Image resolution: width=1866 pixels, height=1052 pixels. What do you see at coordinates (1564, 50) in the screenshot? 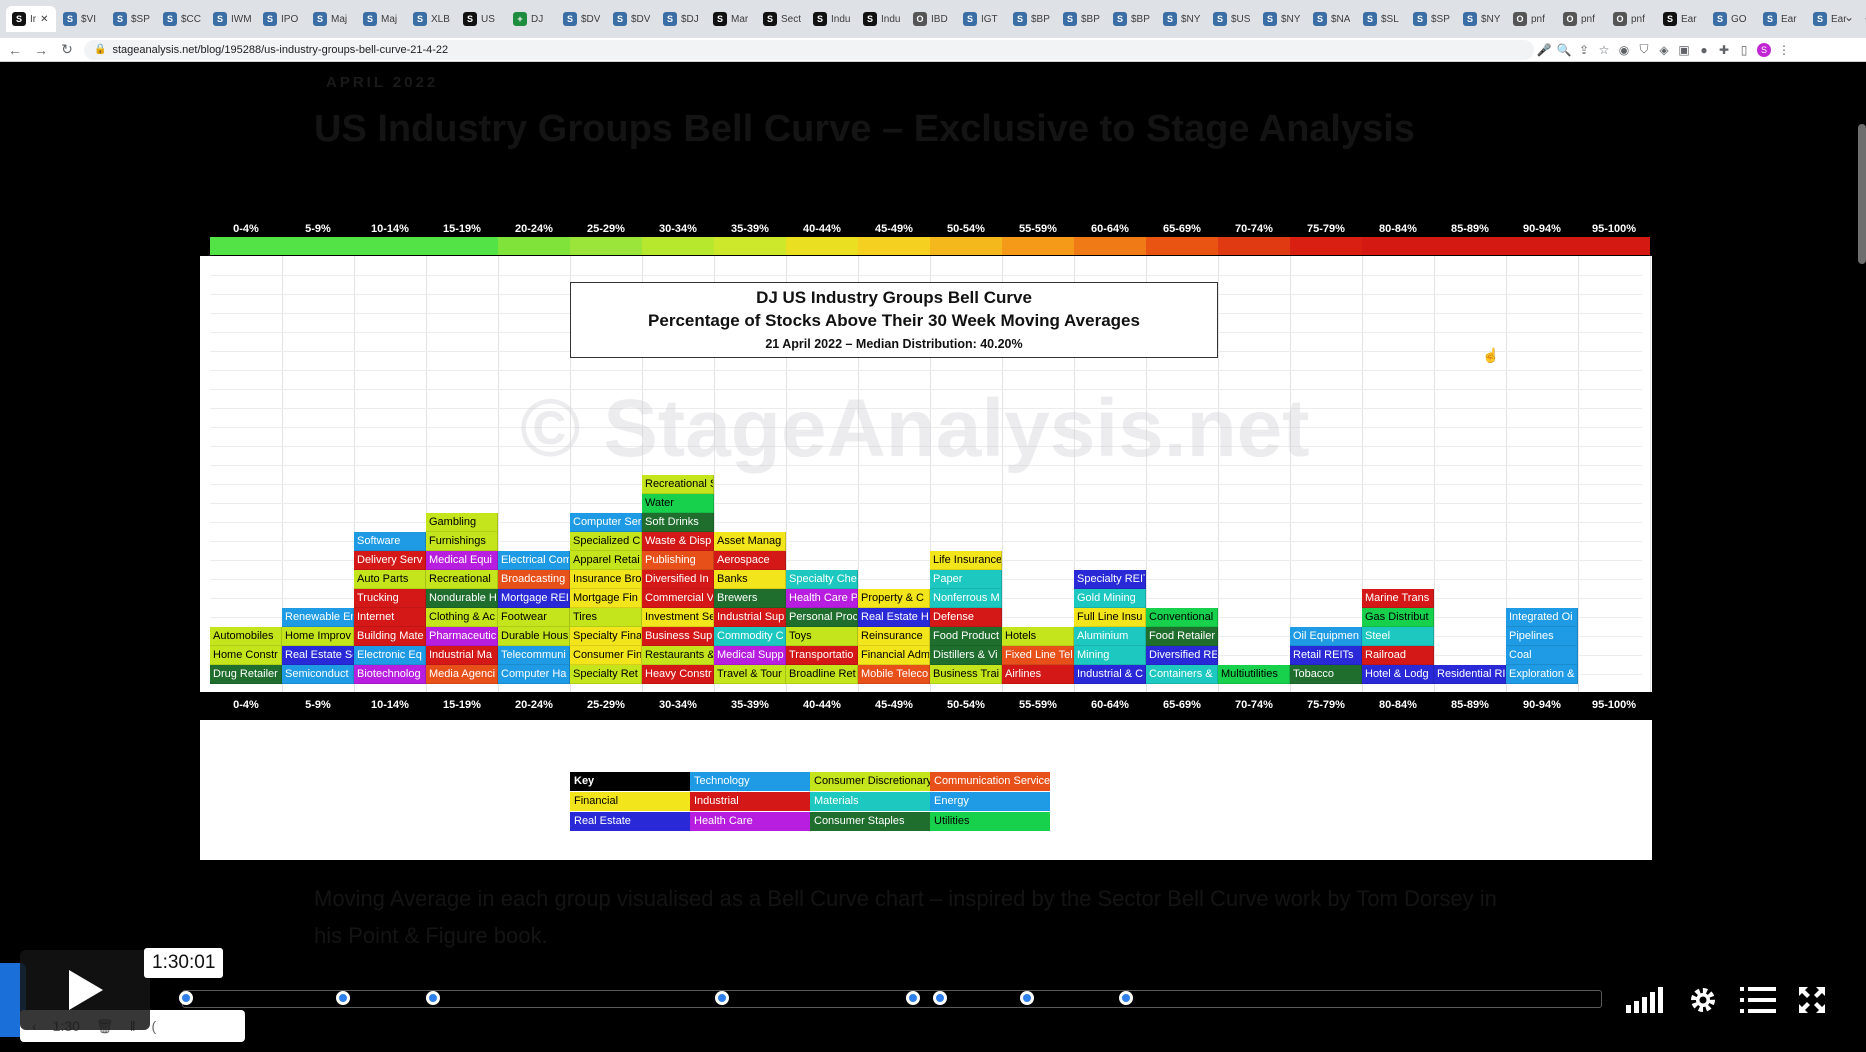
I see `zoom-icon: 🔍` at bounding box center [1564, 50].